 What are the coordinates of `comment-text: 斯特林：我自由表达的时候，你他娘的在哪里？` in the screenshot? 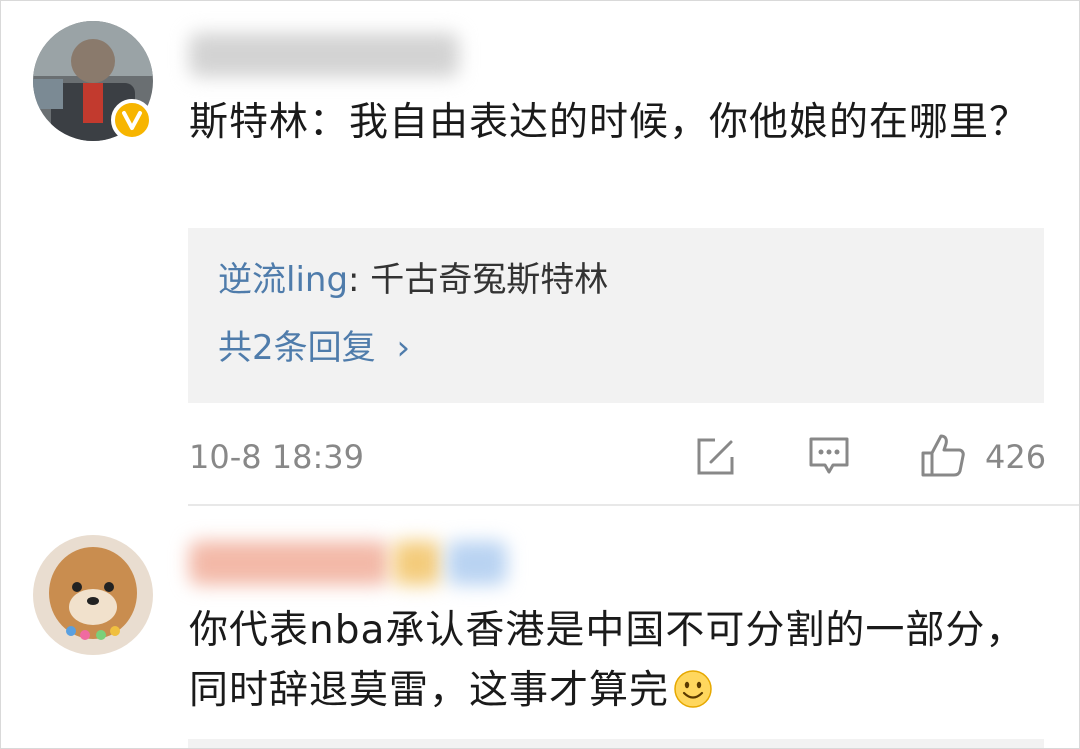 It's located at (609, 122).